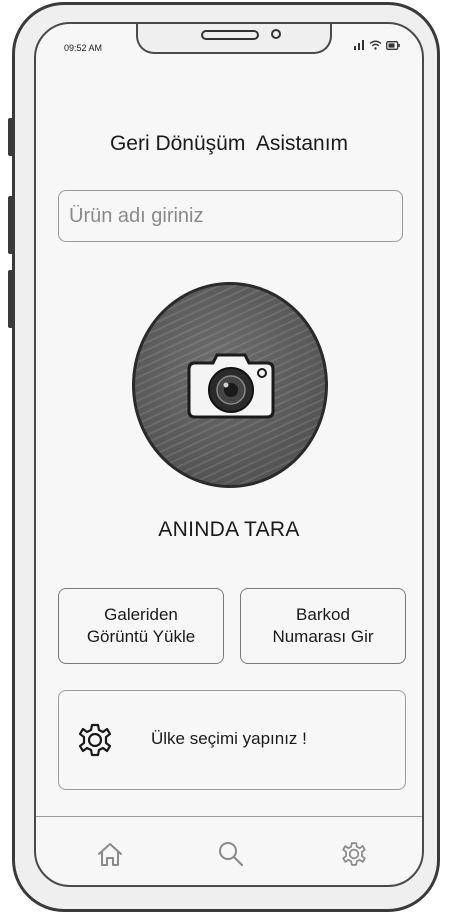 The image size is (454, 919). What do you see at coordinates (83, 48) in the screenshot?
I see `status-time: 09:52 AM` at bounding box center [83, 48].